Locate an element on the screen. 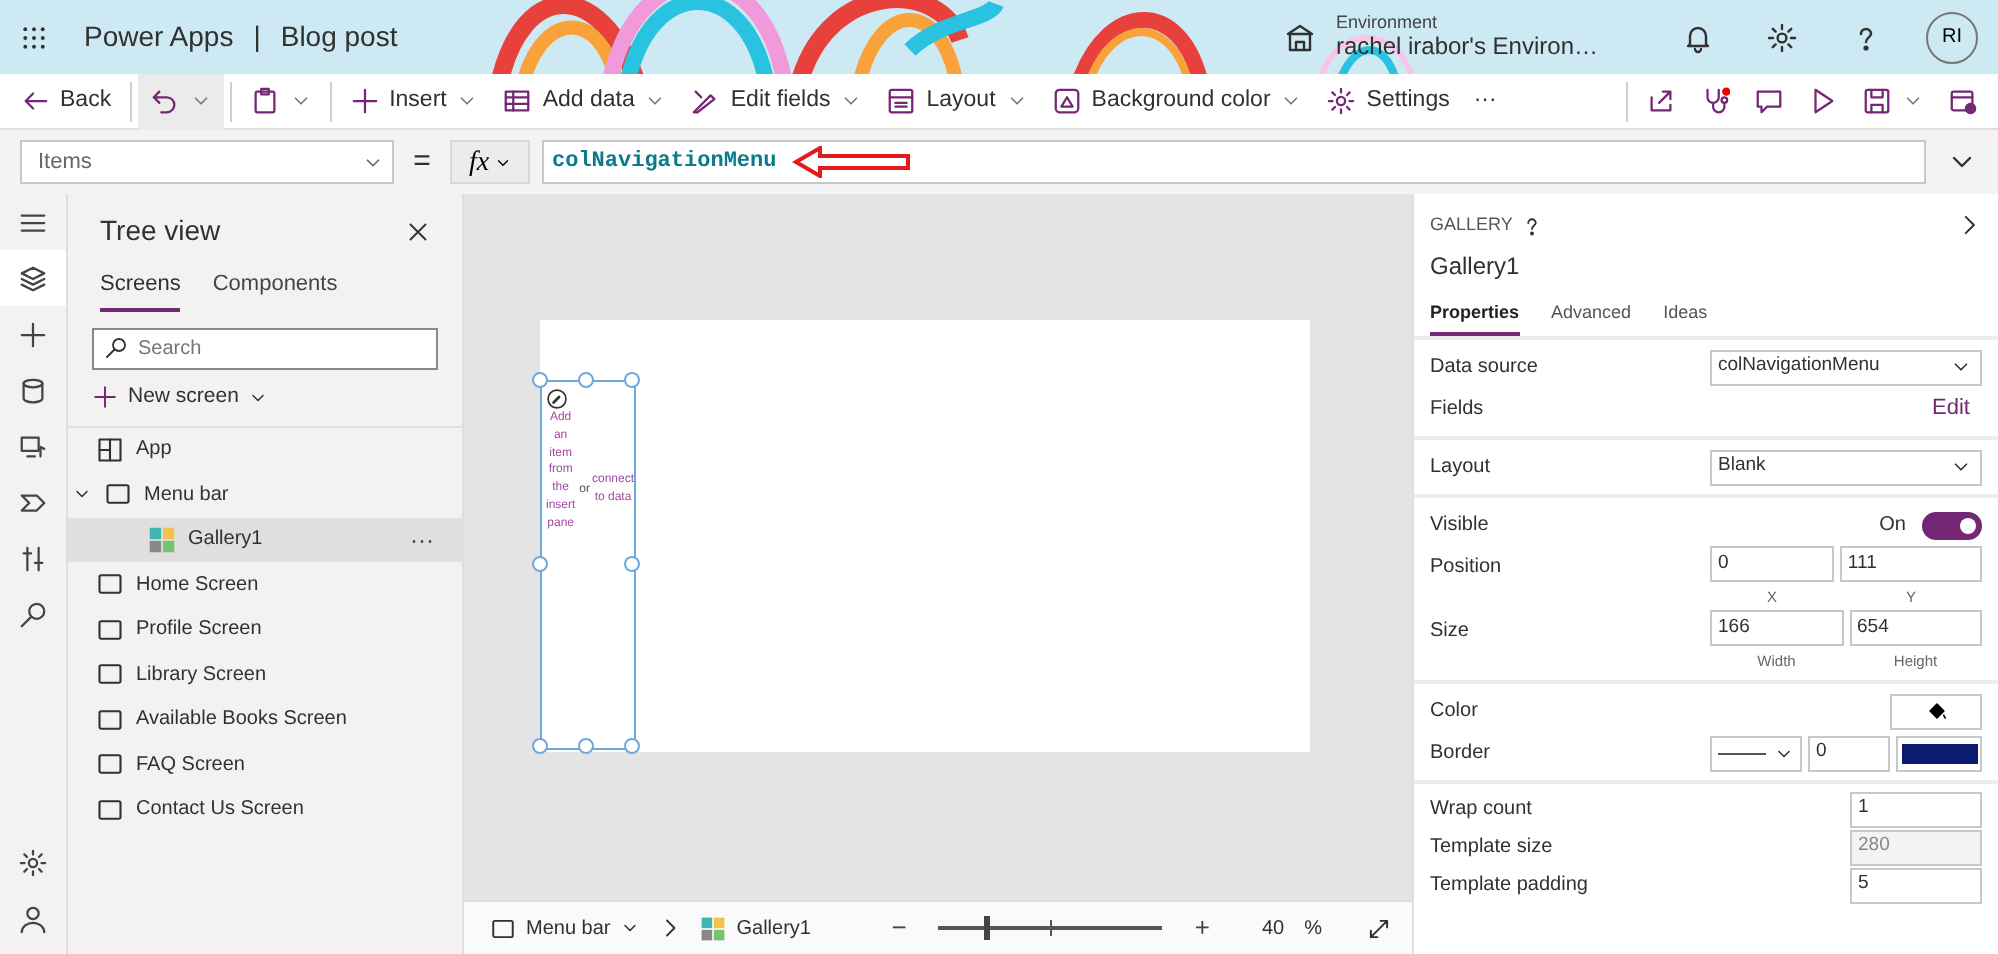  settings-button is located at coordinates (1782, 37).